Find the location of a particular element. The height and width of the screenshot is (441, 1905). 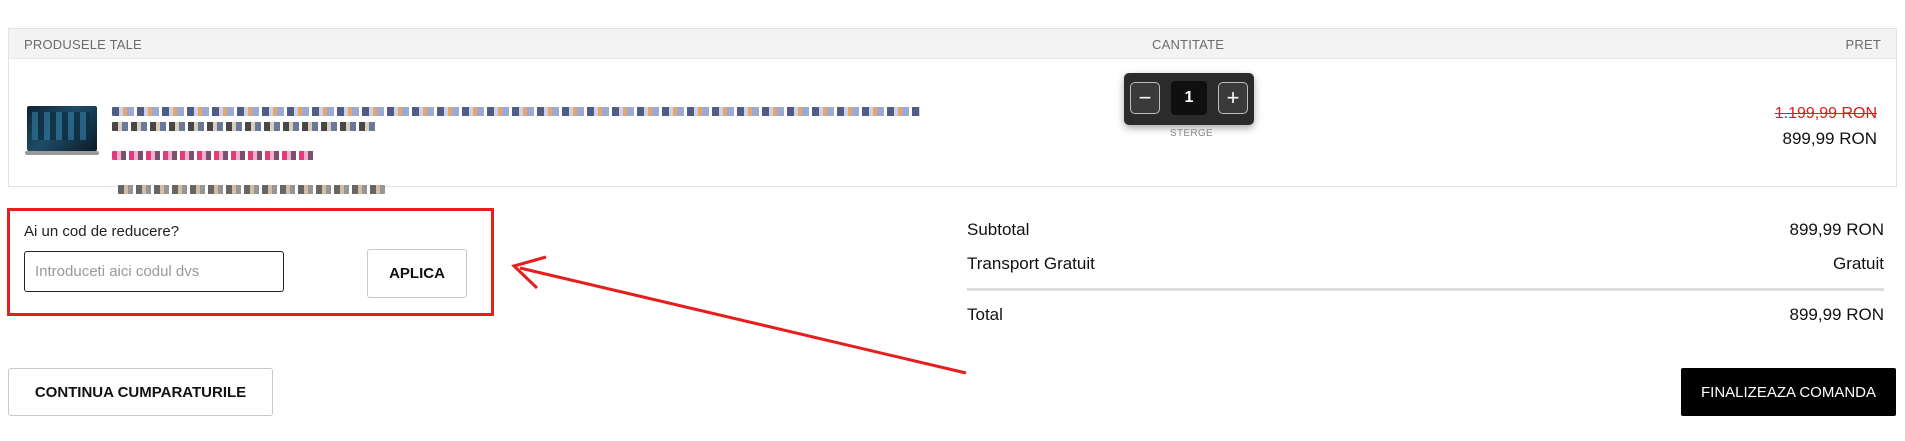

shipping-row: Transport Gratuit Gratuit is located at coordinates (1425, 269).